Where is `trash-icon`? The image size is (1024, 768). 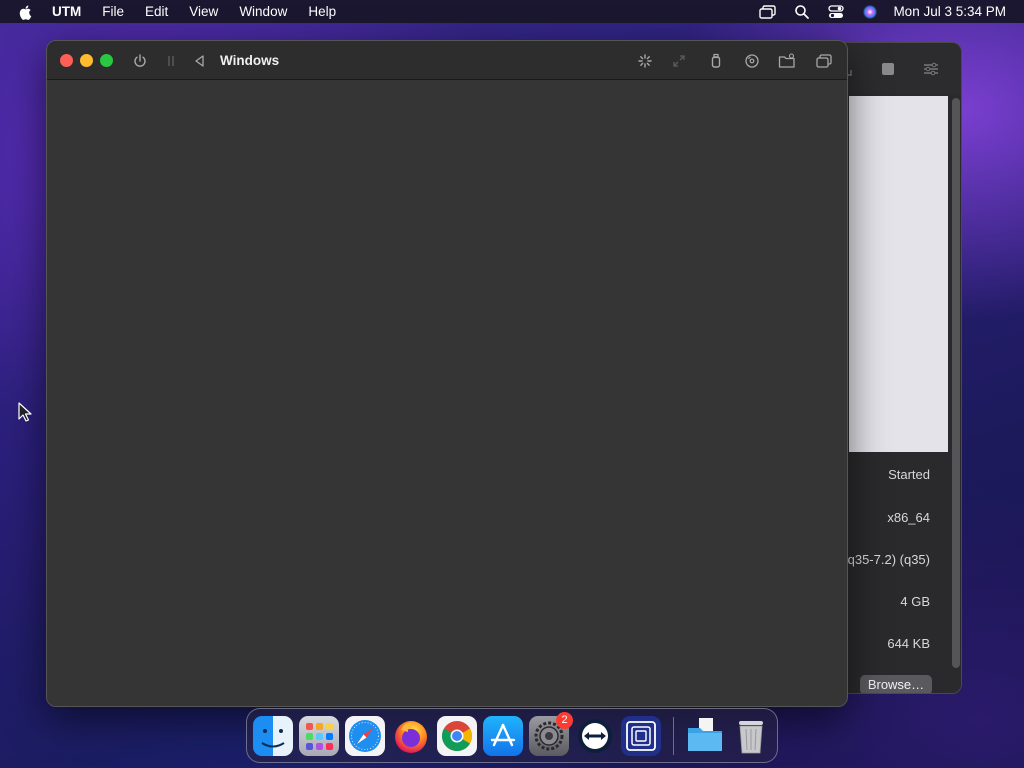
trash-icon is located at coordinates (751, 736).